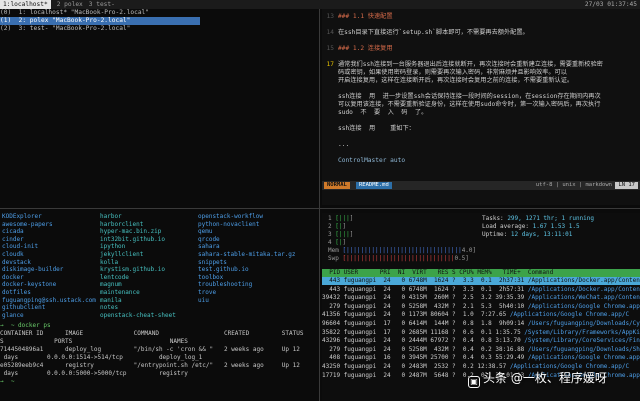 The width and height of the screenshot is (640, 401). What do you see at coordinates (537, 379) in the screenshot?
I see `watermark: ▣ 头条 @一枚、程序媛呀` at bounding box center [537, 379].